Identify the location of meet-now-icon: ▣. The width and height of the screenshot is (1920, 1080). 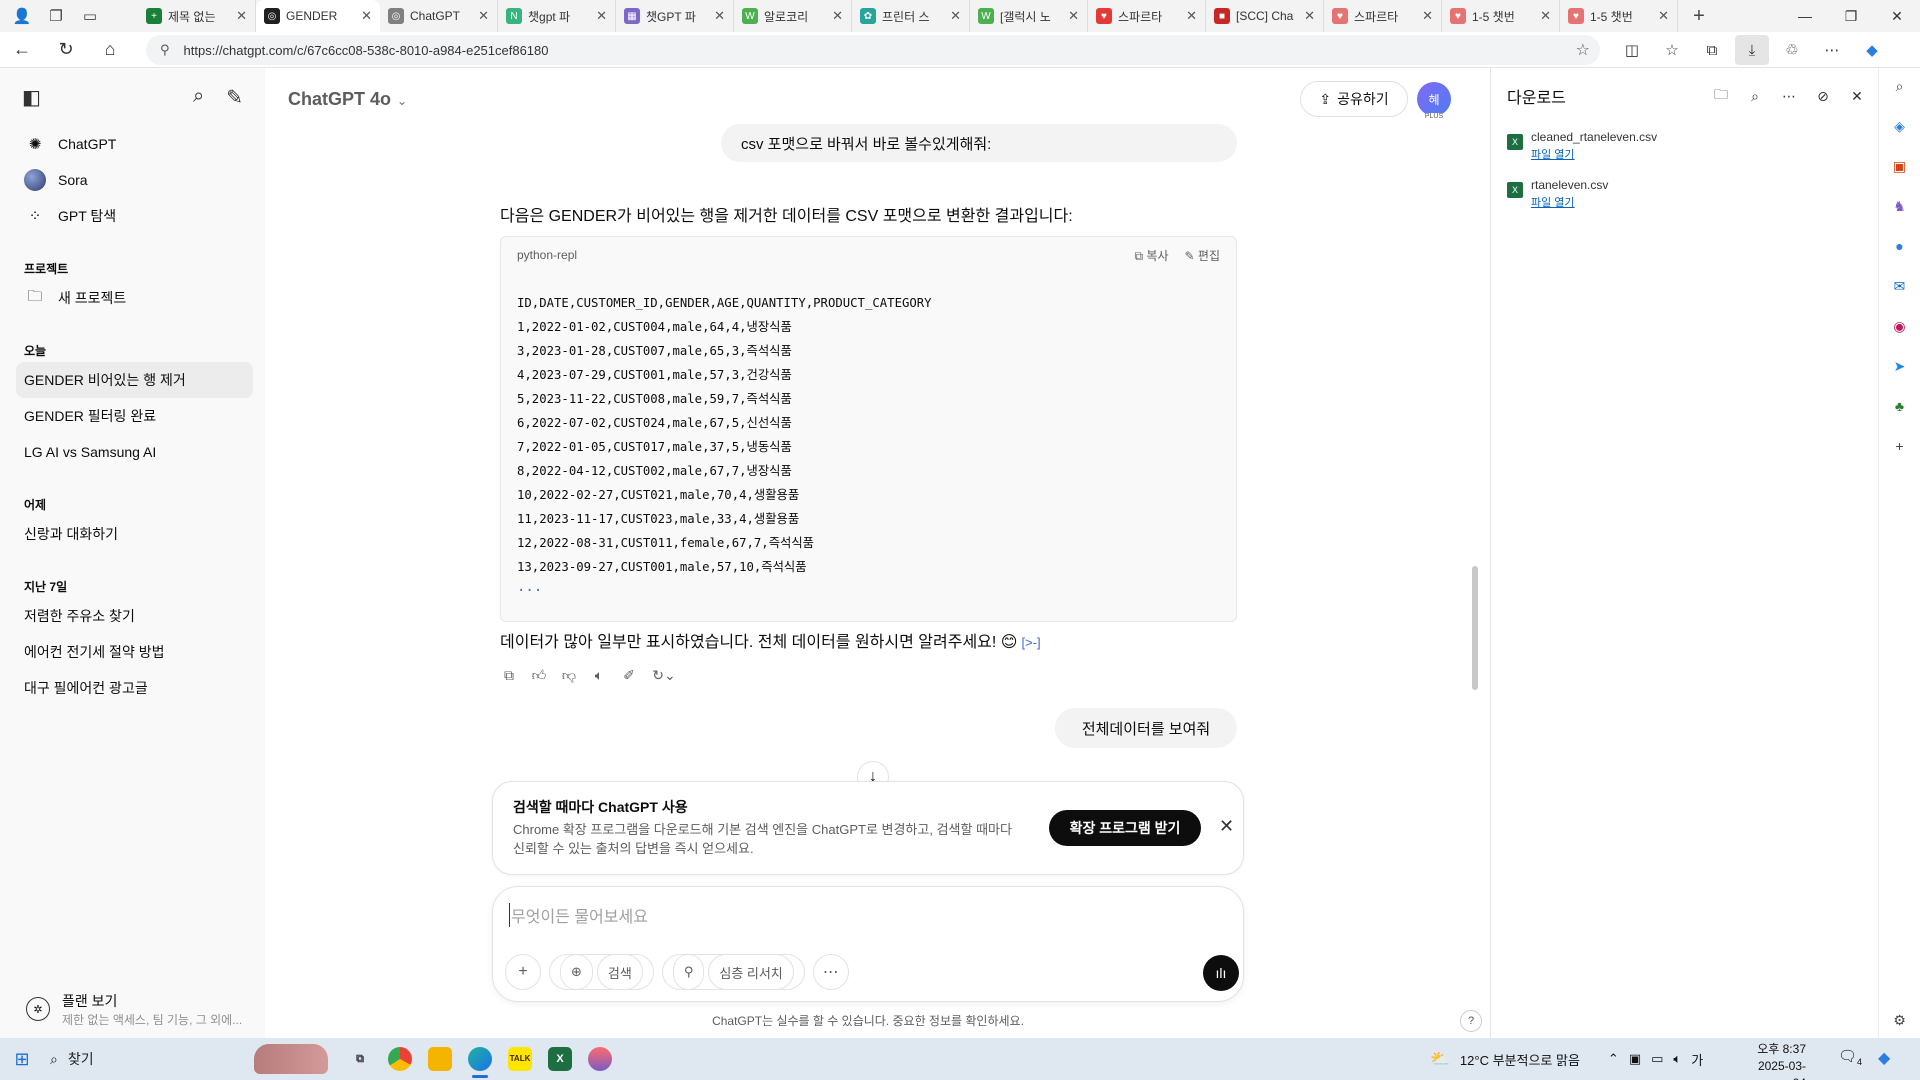
(1635, 1059).